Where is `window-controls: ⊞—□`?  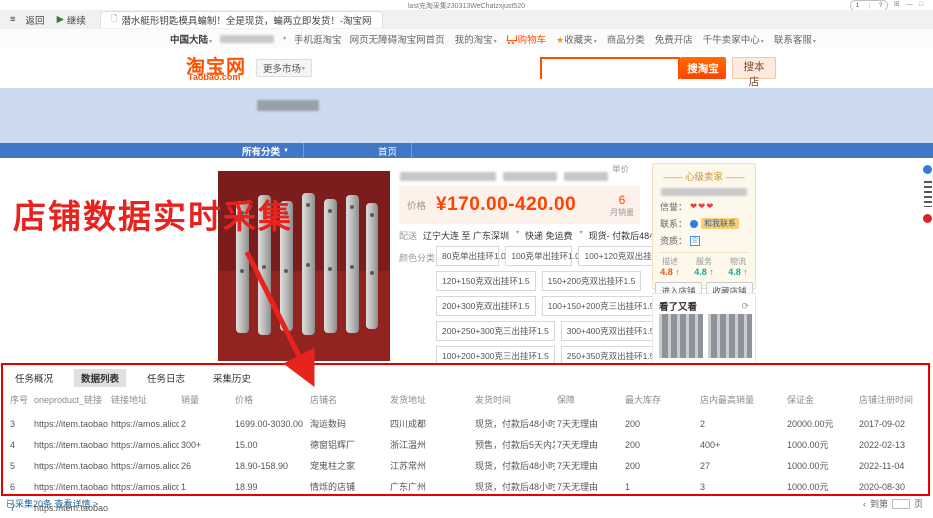
window-controls: ⊞—□ is located at coordinates (911, 4).